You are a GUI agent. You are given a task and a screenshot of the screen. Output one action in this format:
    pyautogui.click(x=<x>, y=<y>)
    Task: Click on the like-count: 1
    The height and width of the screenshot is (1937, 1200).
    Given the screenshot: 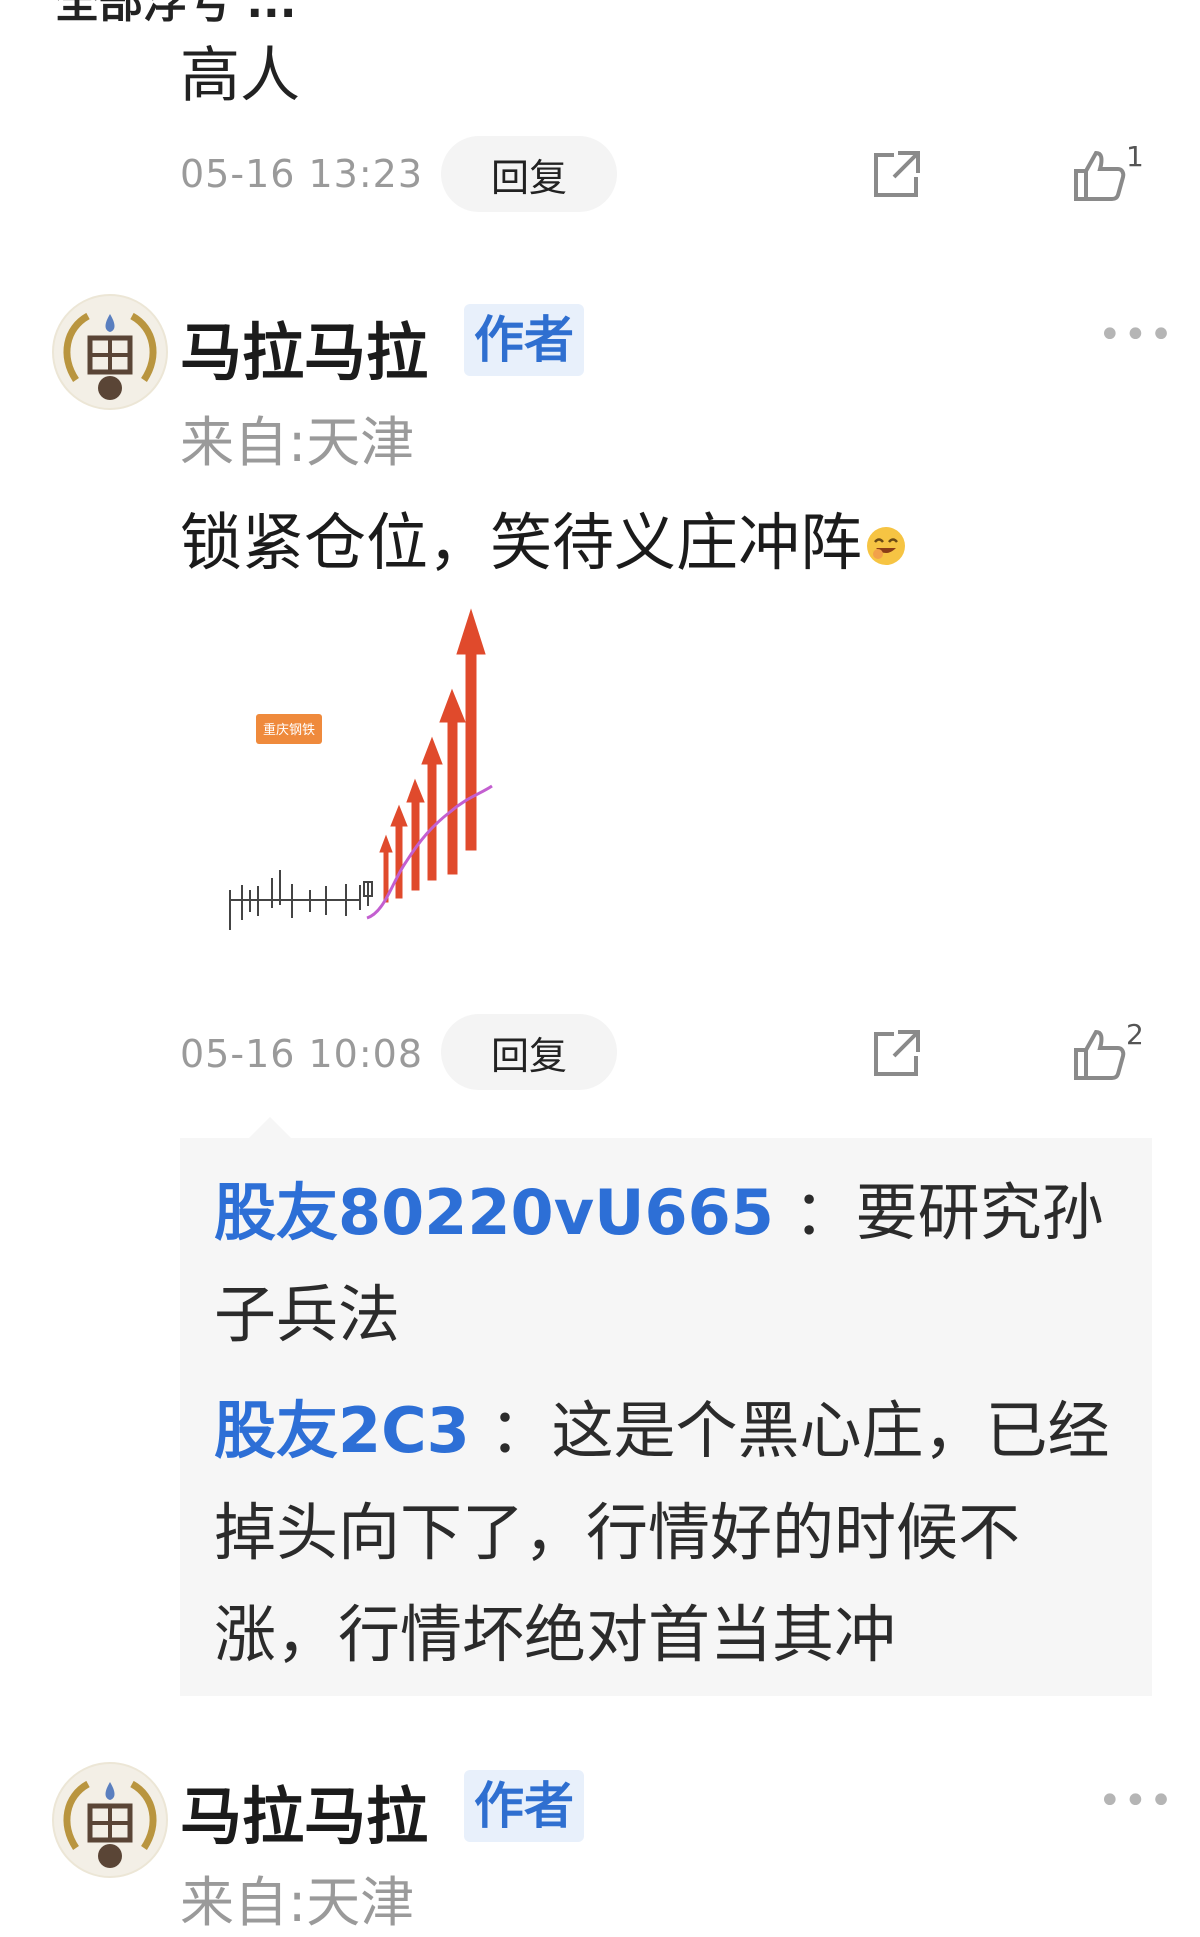 What is the action you would take?
    pyautogui.click(x=1135, y=156)
    